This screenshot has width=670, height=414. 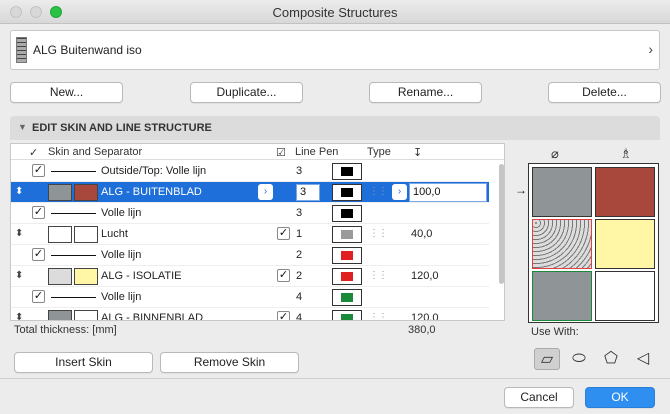 What do you see at coordinates (555, 332) in the screenshot?
I see `use-with-label: Use With:` at bounding box center [555, 332].